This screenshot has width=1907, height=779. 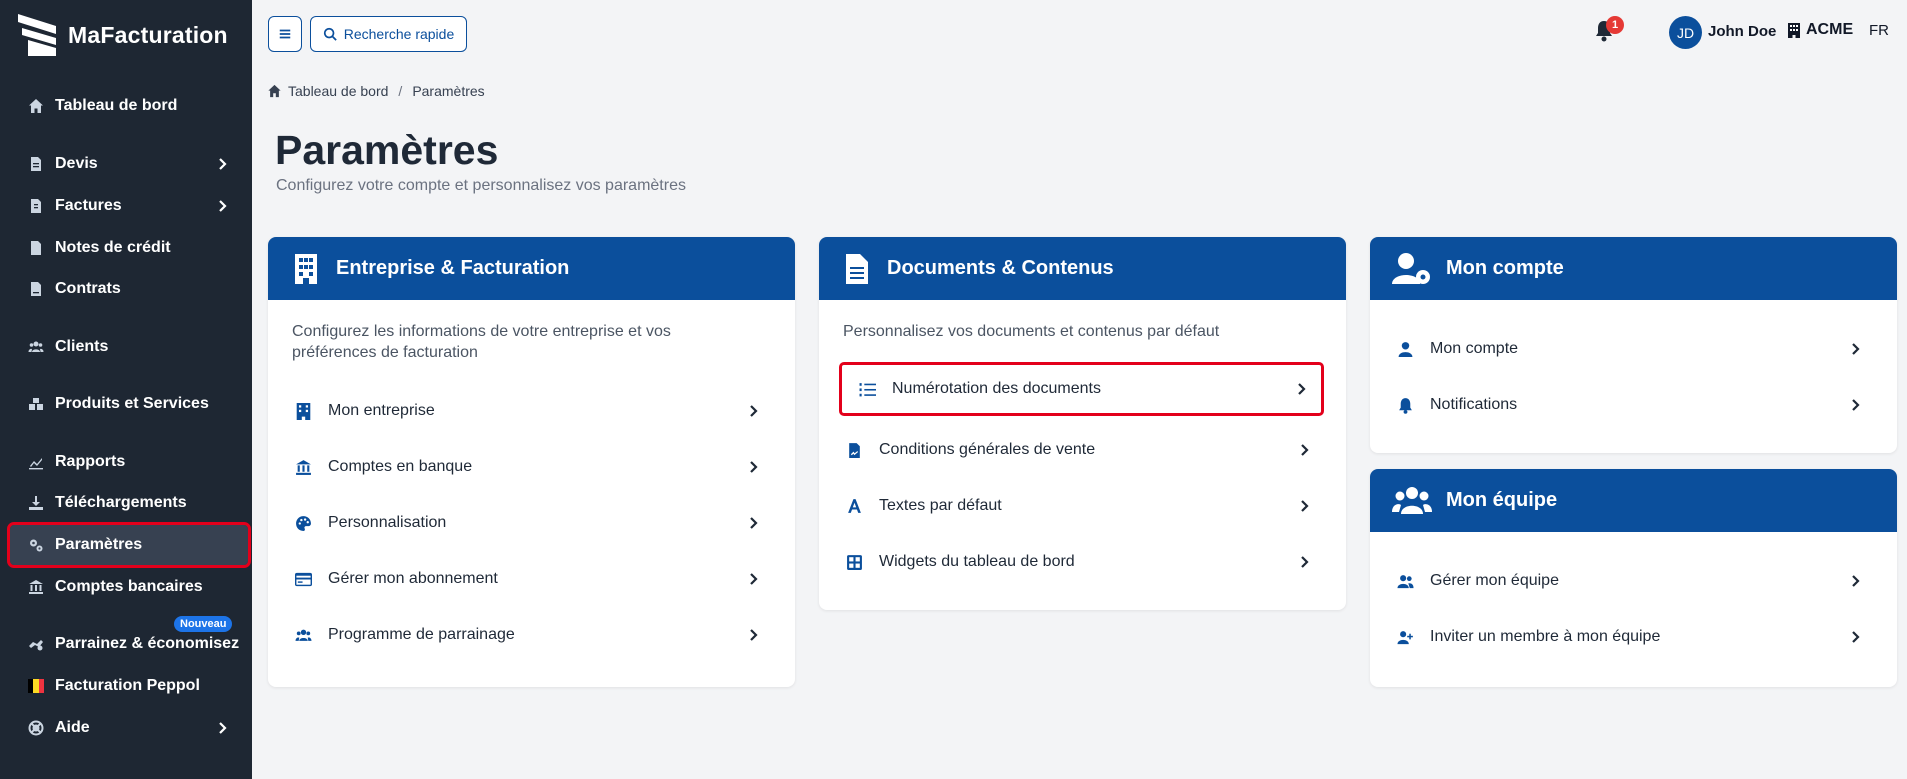 I want to click on sidebar-item-devis: Devis, so click(x=129, y=164).